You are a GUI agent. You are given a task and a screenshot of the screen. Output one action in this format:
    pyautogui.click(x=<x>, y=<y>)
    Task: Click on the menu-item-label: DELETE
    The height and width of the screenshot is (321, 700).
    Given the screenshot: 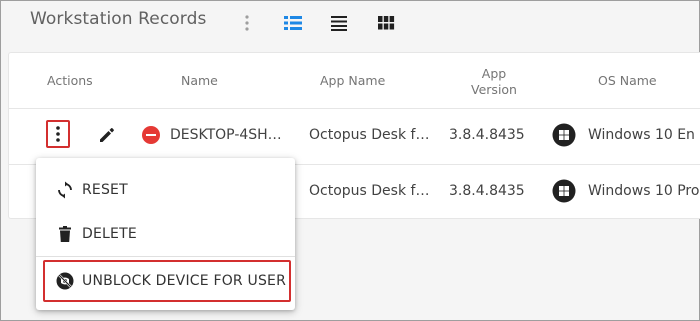 What is the action you would take?
    pyautogui.click(x=109, y=234)
    